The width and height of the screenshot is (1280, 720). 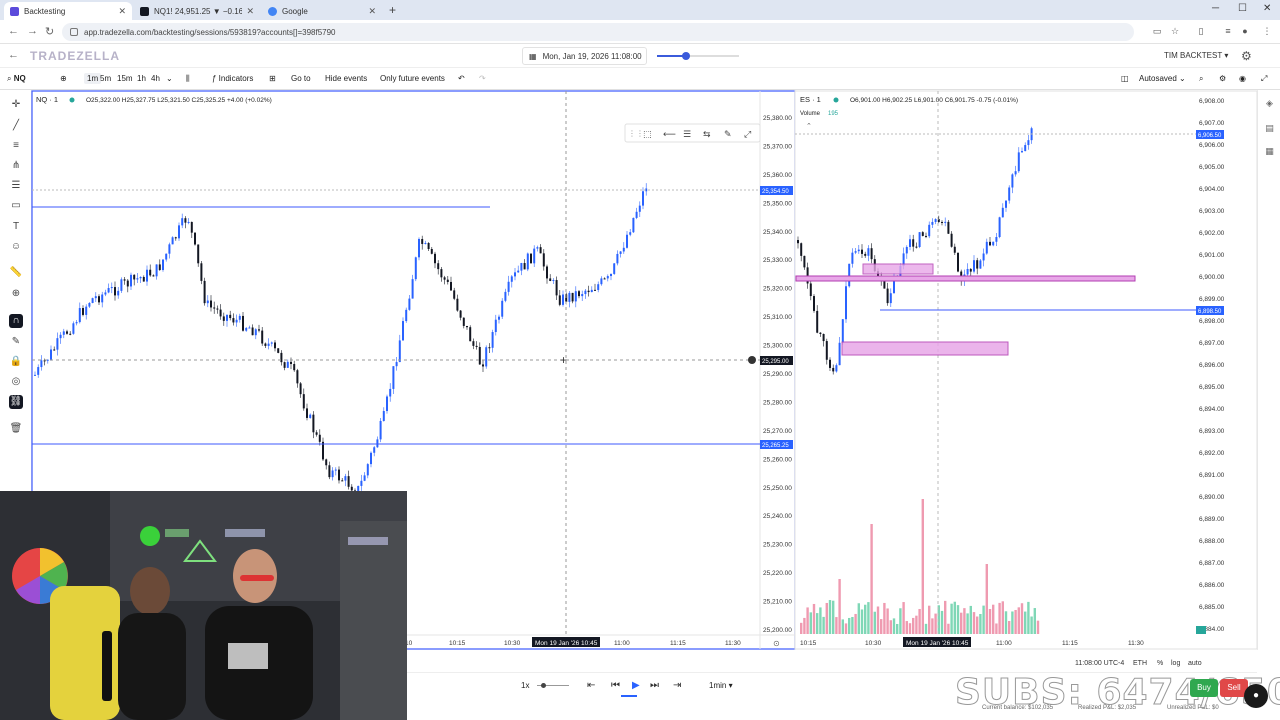 I want to click on nq-price-tick: 25,300.00, so click(x=777, y=346).